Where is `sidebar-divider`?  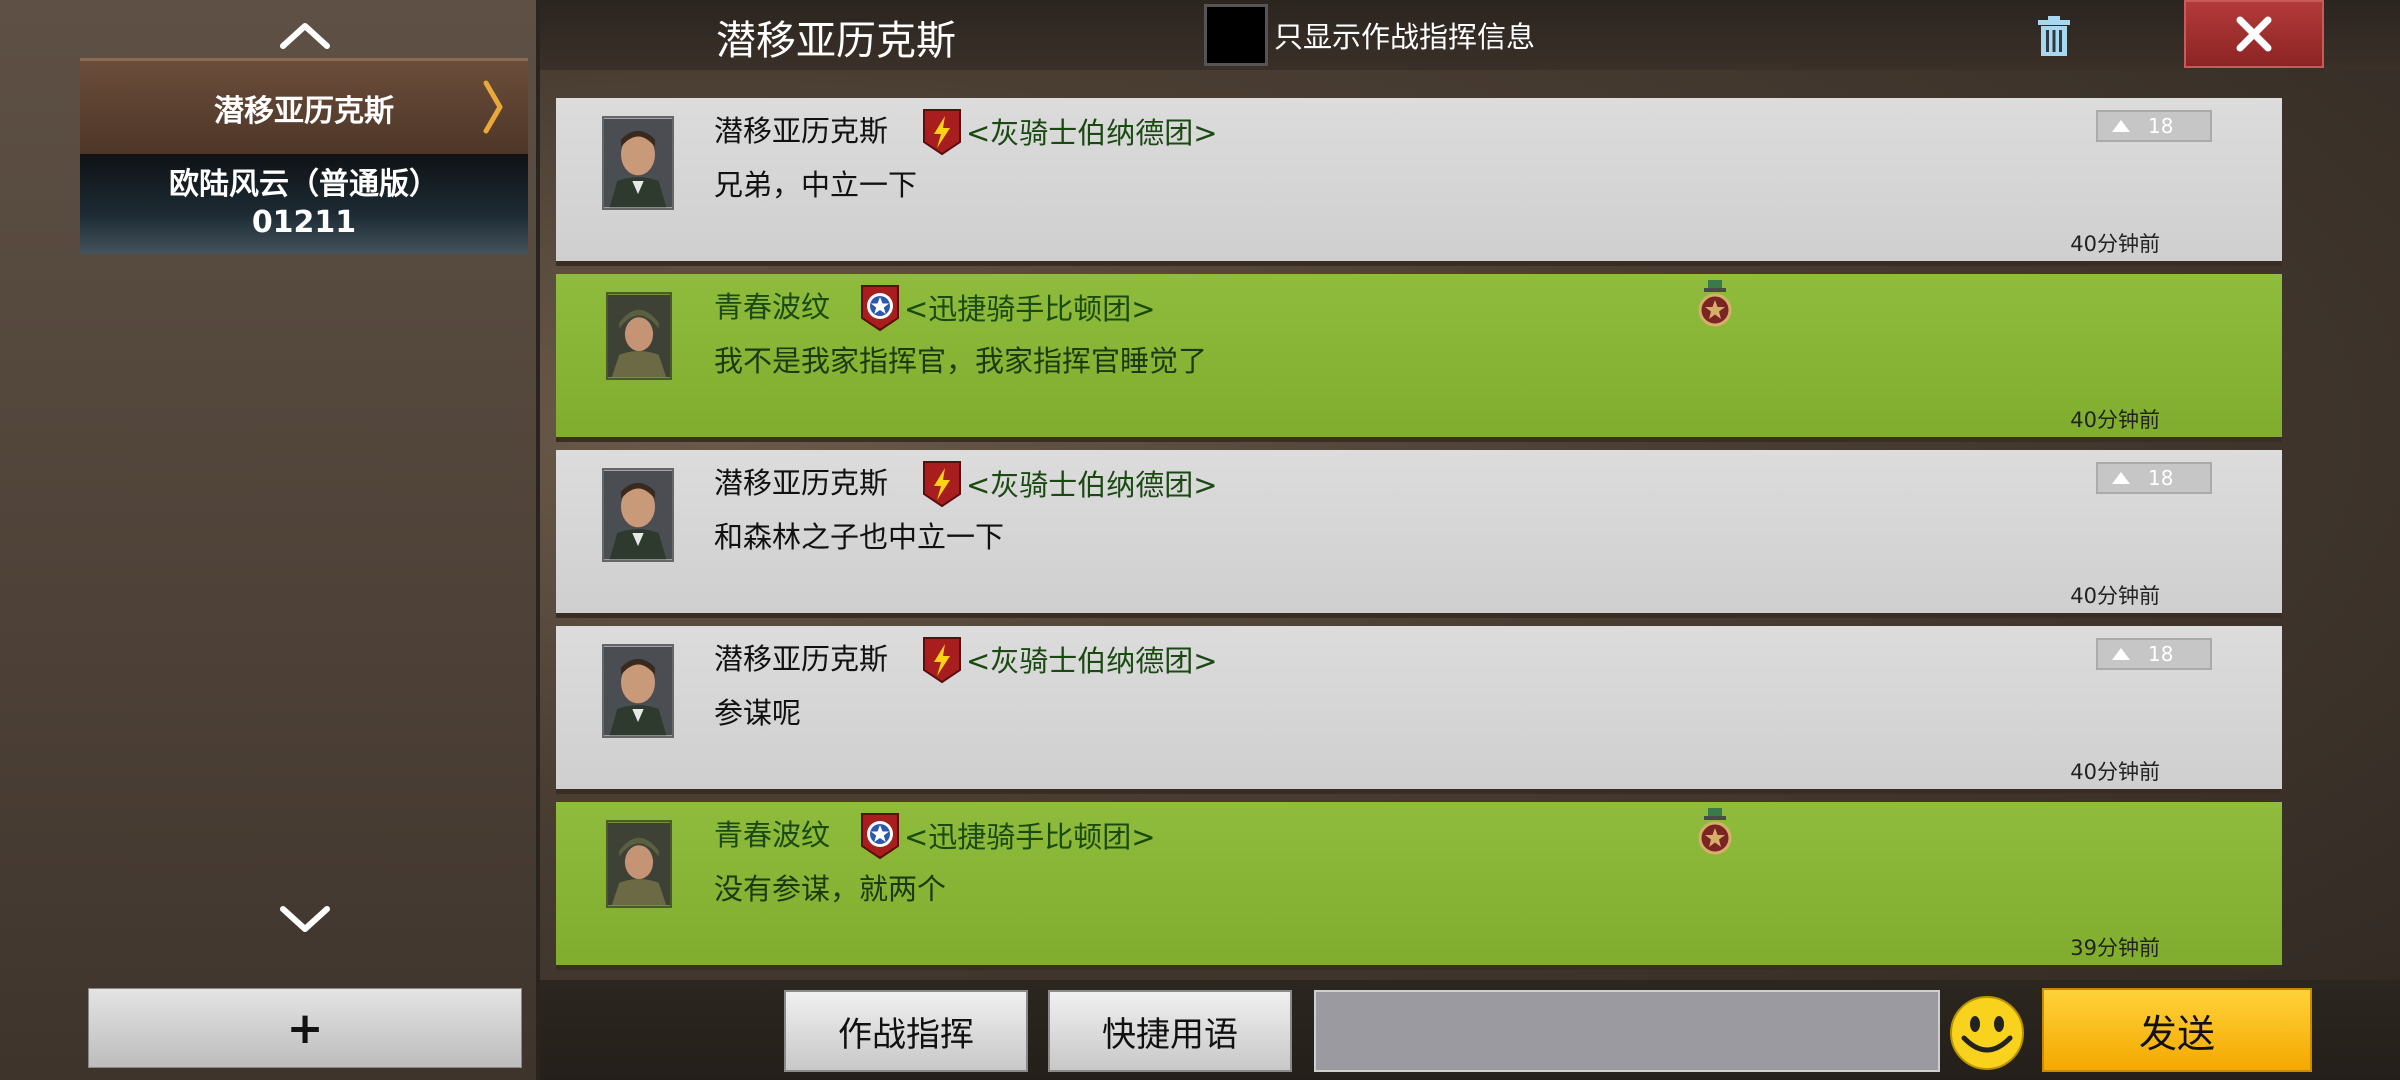 sidebar-divider is located at coordinates (538, 540).